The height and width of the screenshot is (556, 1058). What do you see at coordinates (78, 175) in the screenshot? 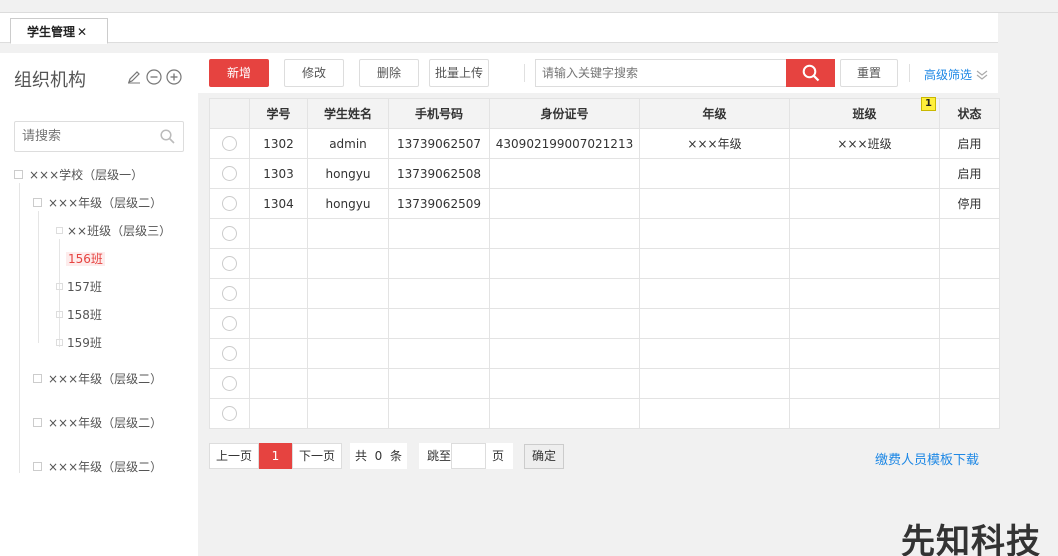
I see `tree-node-school: ×××学校（层级一）` at bounding box center [78, 175].